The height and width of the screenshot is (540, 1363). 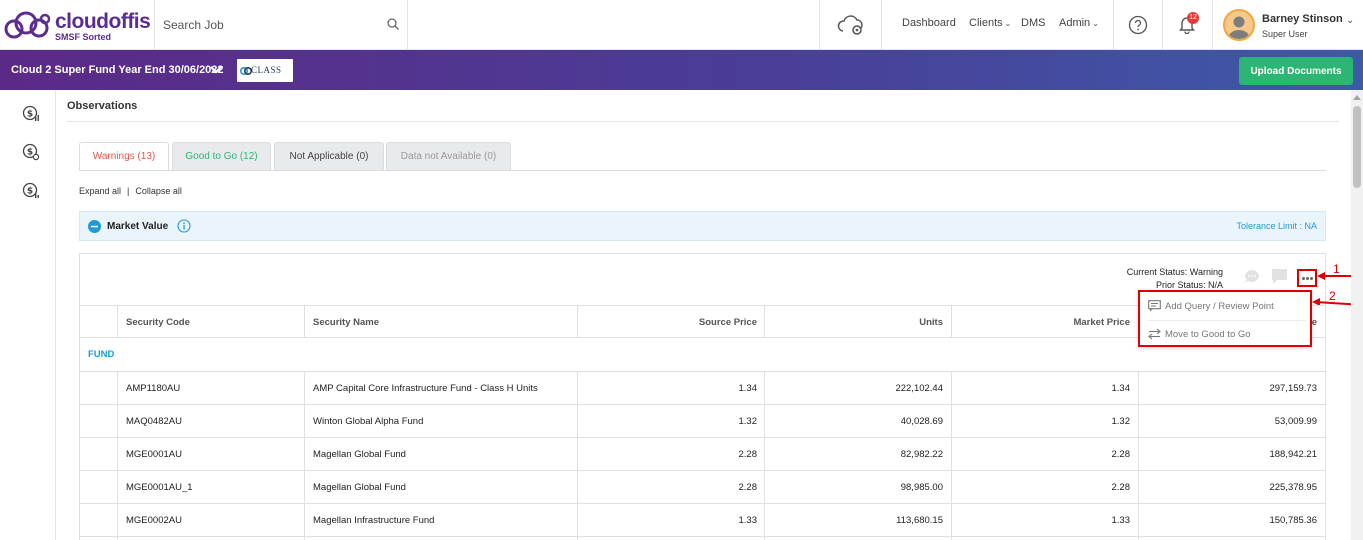 I want to click on add-query-menu-item: Add Query / Review Point, so click(x=1227, y=307).